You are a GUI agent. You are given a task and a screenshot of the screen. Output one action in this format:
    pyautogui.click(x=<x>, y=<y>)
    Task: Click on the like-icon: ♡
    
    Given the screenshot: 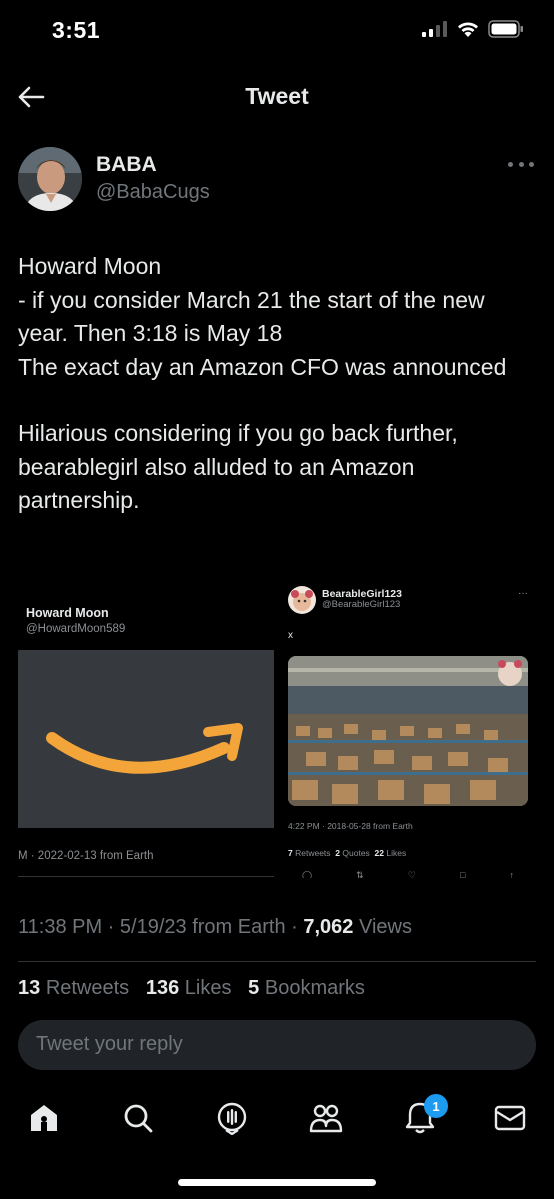 What is the action you would take?
    pyautogui.click(x=411, y=874)
    